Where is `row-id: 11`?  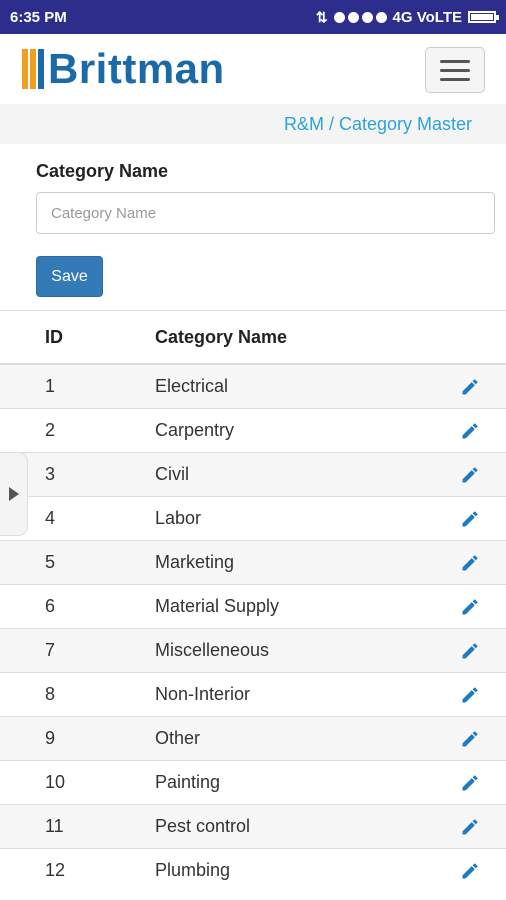 row-id: 11 is located at coordinates (77, 826).